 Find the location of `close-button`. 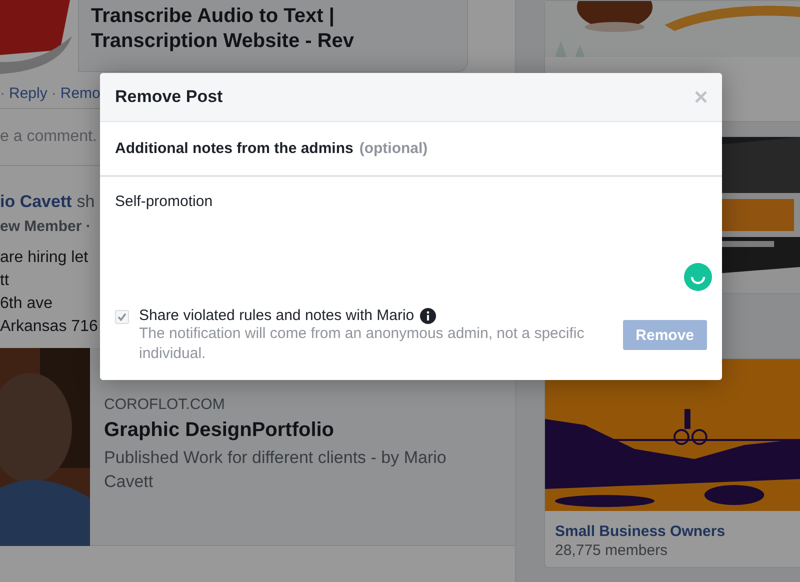

close-button is located at coordinates (701, 97).